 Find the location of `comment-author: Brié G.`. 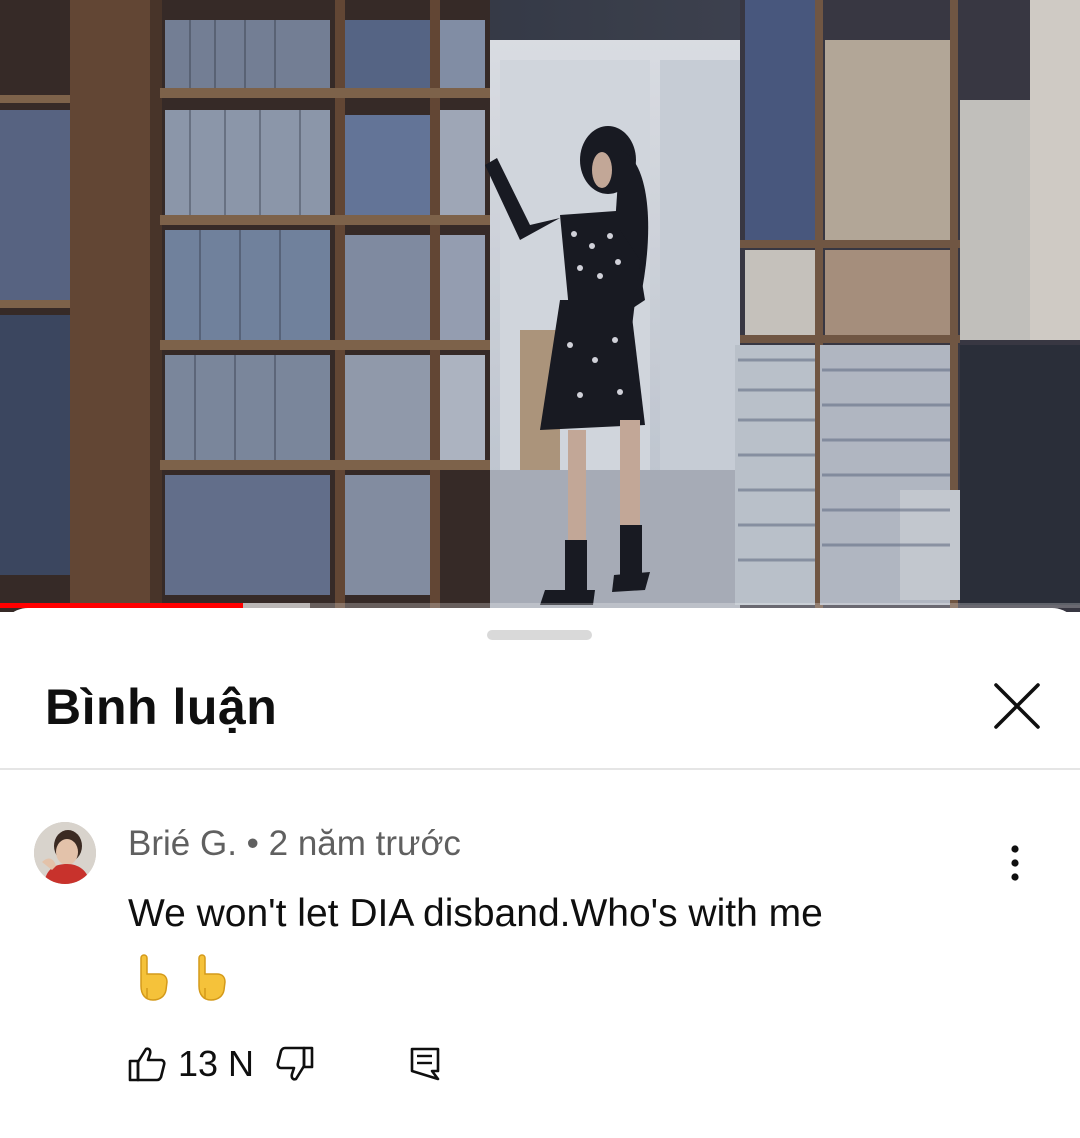

comment-author: Brié G. is located at coordinates (182, 843).